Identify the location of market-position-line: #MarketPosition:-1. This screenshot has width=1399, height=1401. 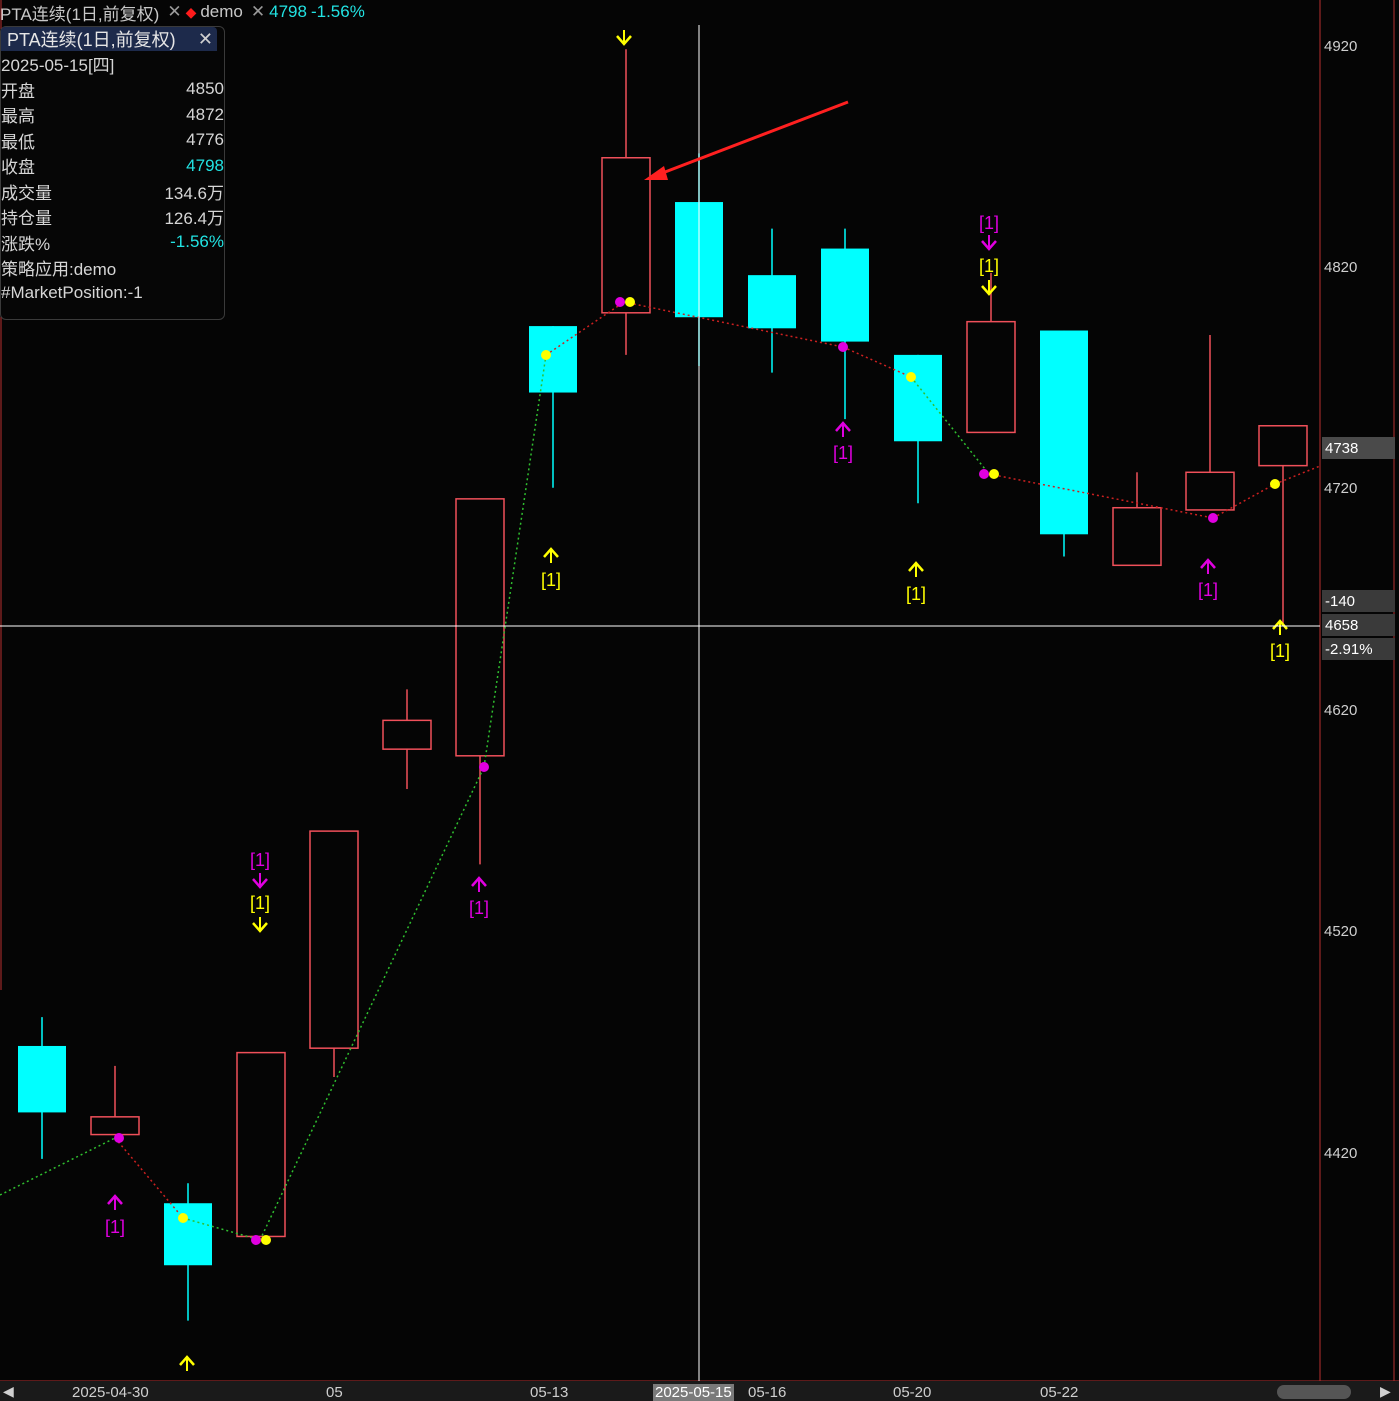
(72, 293).